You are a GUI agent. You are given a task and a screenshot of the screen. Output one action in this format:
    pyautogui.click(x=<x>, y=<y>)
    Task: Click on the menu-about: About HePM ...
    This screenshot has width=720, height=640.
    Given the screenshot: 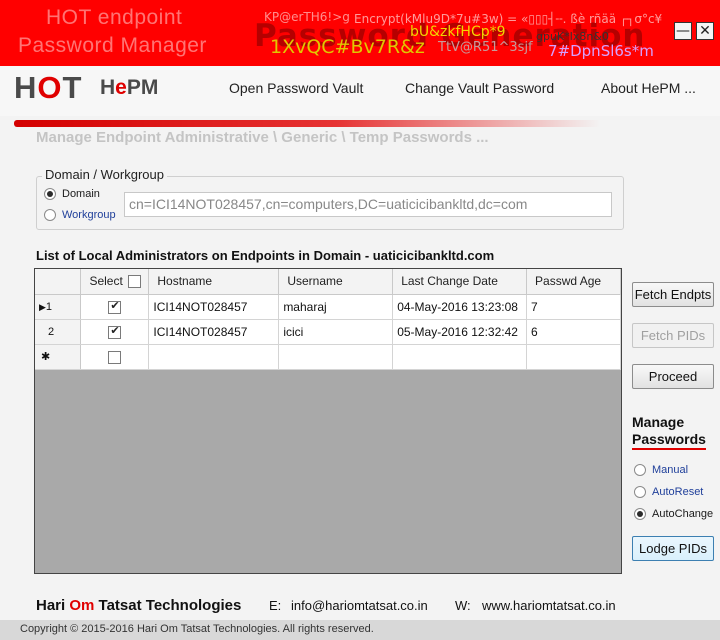 What is the action you would take?
    pyautogui.click(x=648, y=88)
    